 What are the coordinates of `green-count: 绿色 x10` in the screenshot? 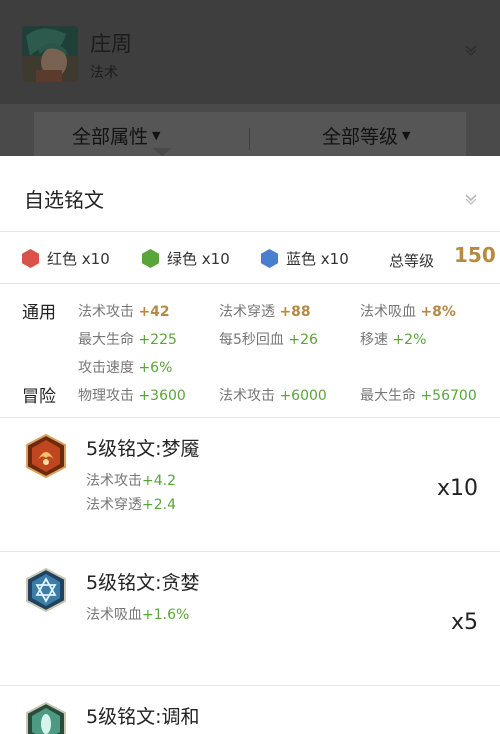 It's located at (186, 258).